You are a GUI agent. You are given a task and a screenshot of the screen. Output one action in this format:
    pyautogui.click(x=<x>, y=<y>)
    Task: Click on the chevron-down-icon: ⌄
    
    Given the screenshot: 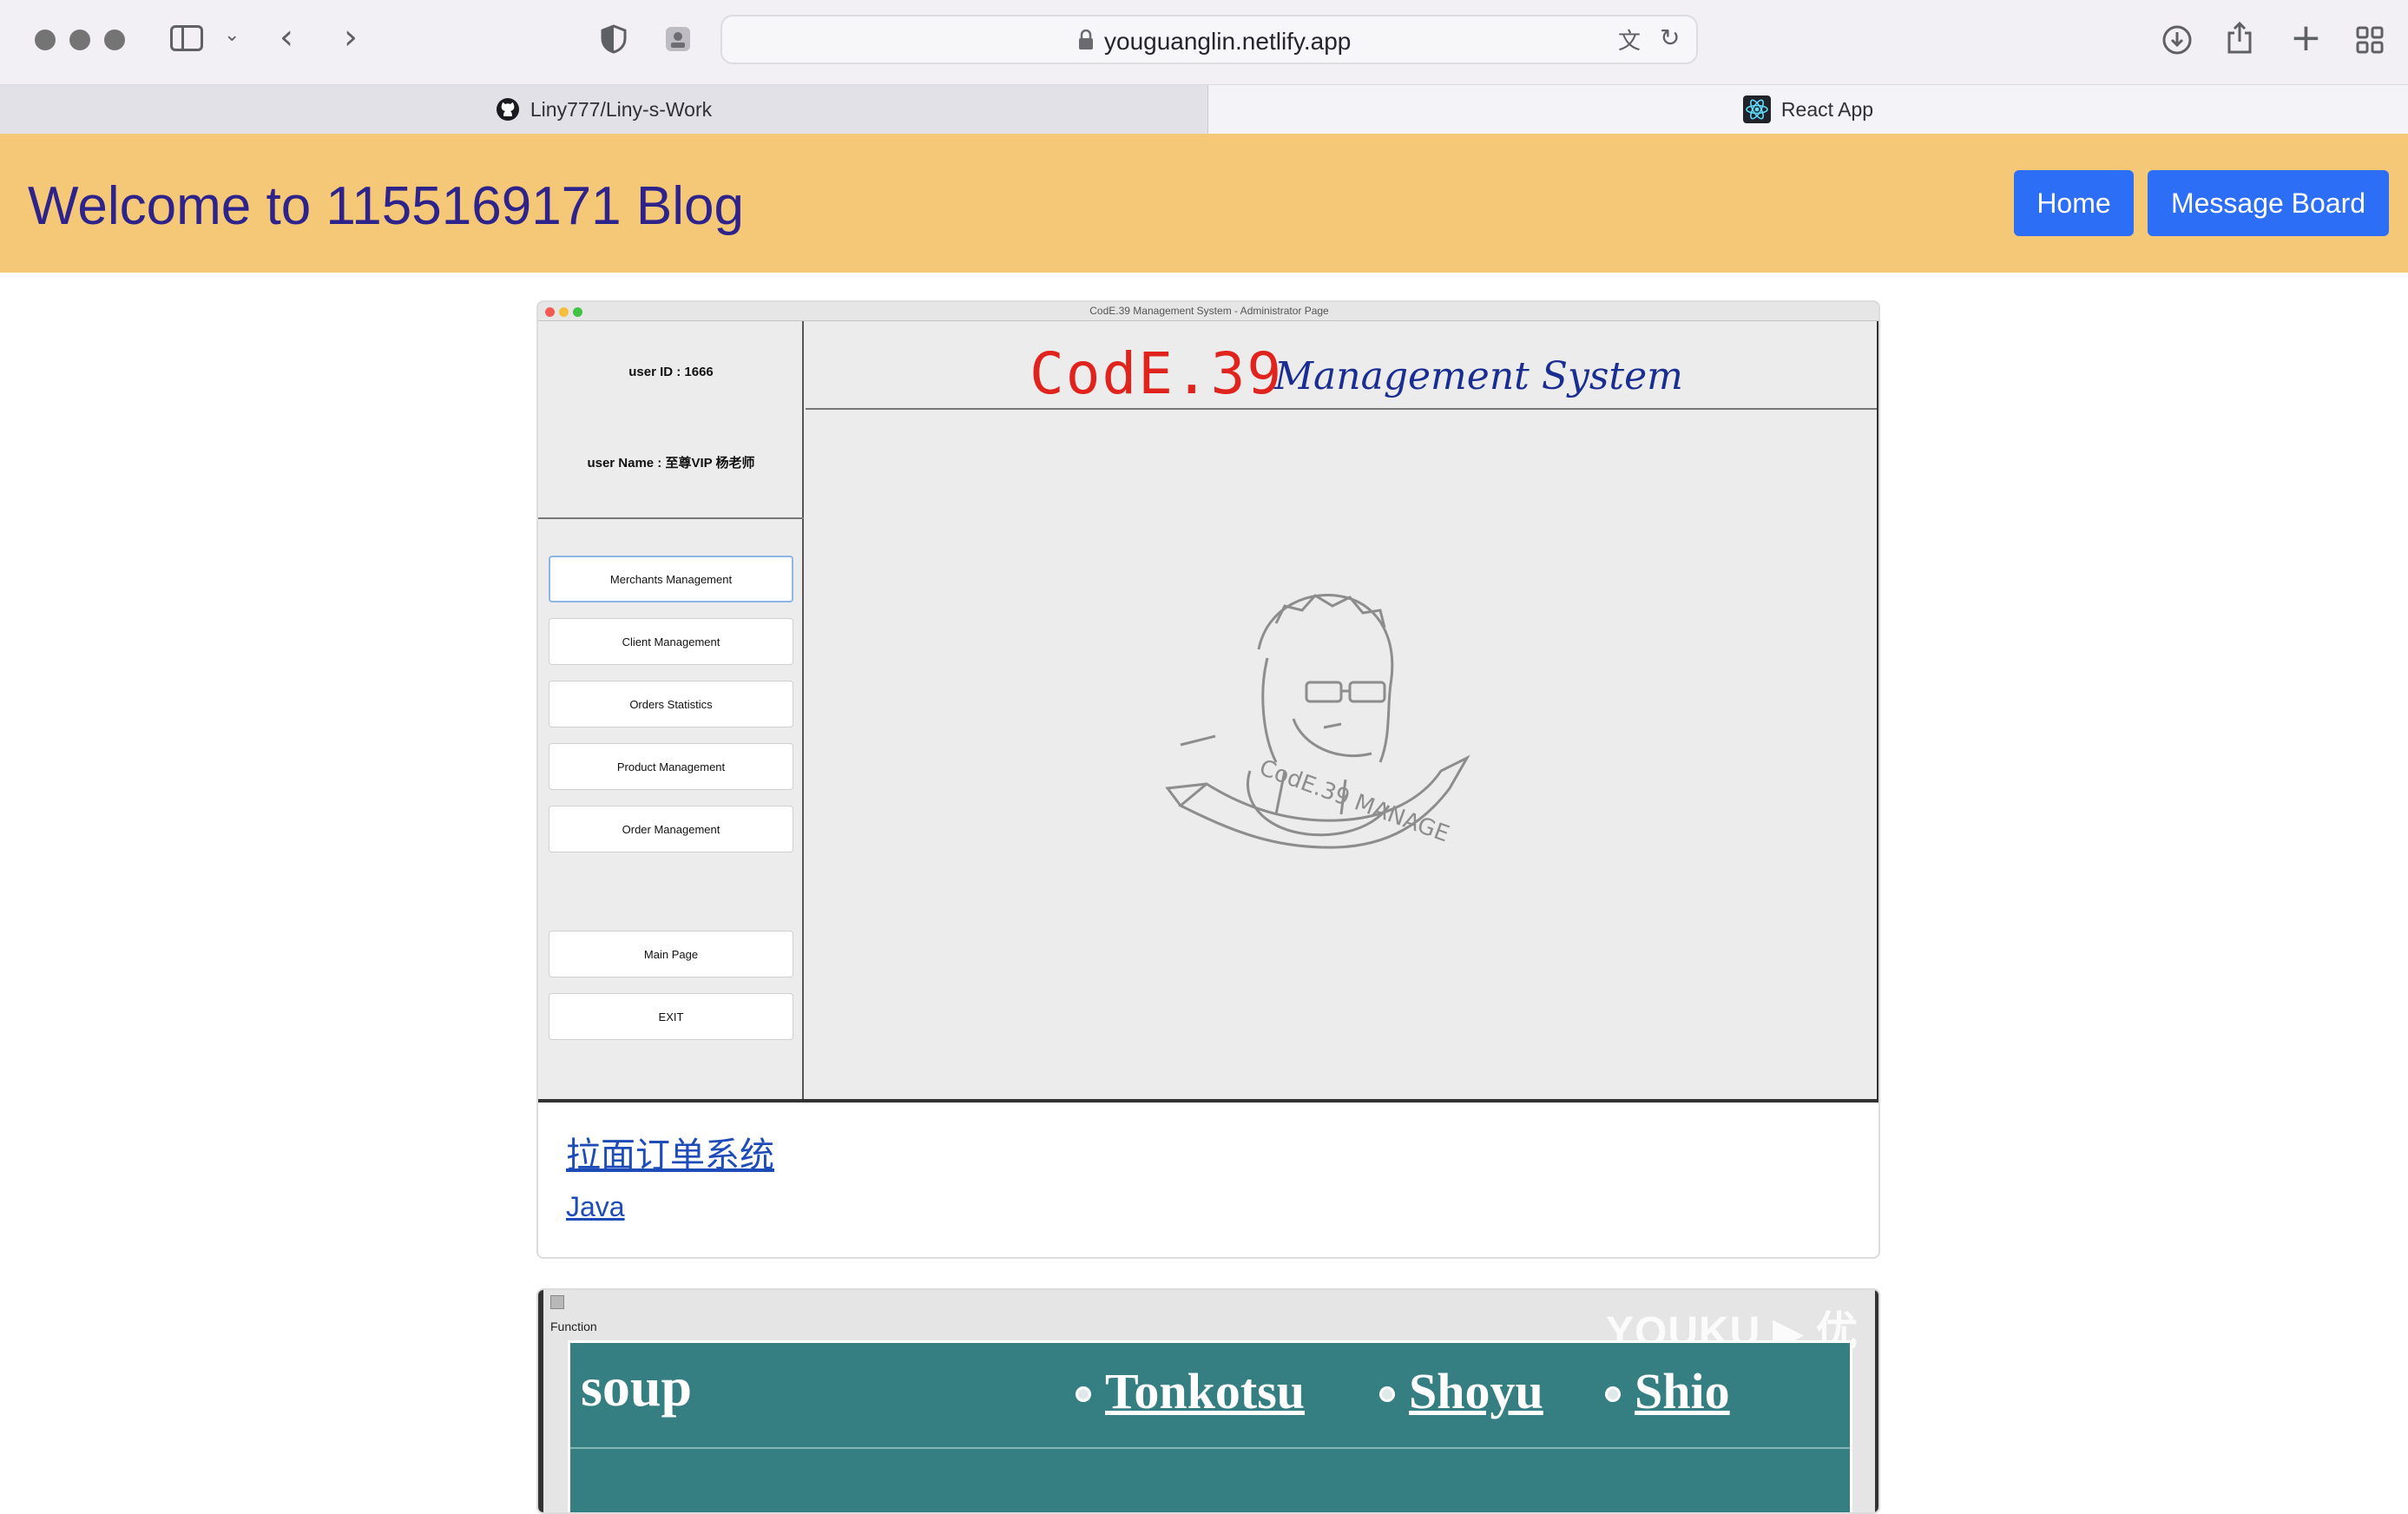 What is the action you would take?
    pyautogui.click(x=232, y=35)
    